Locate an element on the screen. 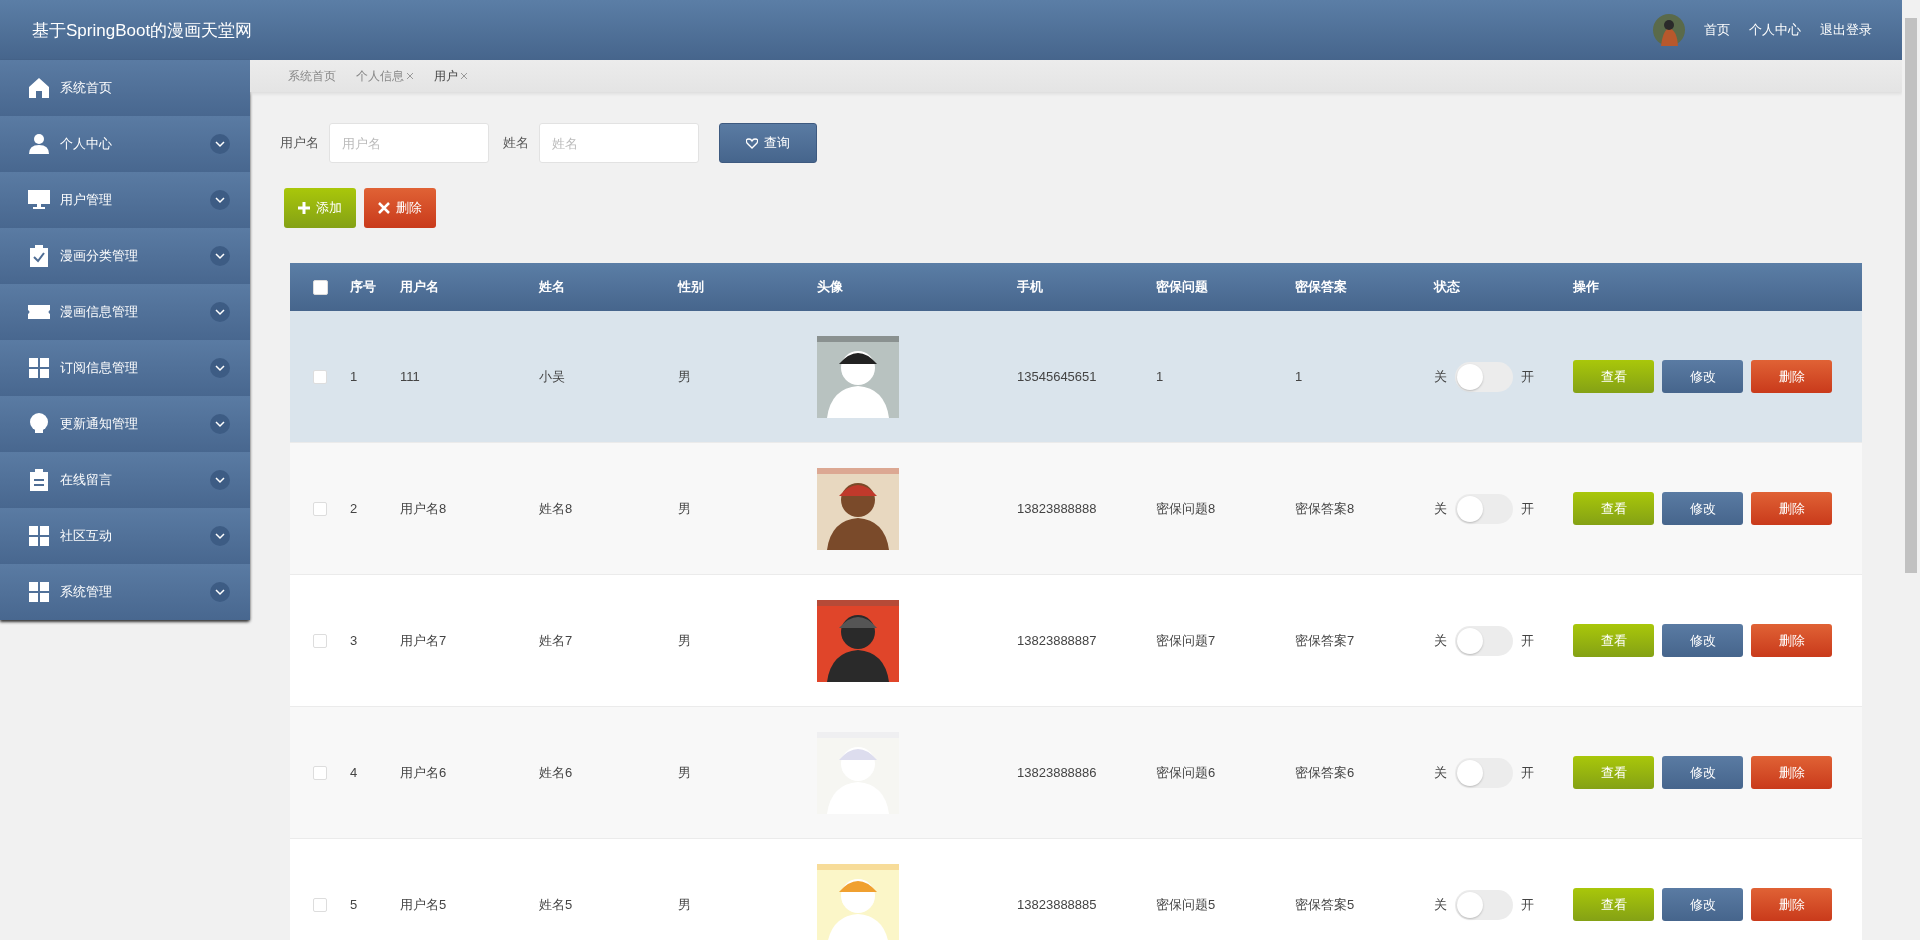 The image size is (1920, 940). table-cell: 2 is located at coordinates (354, 508).